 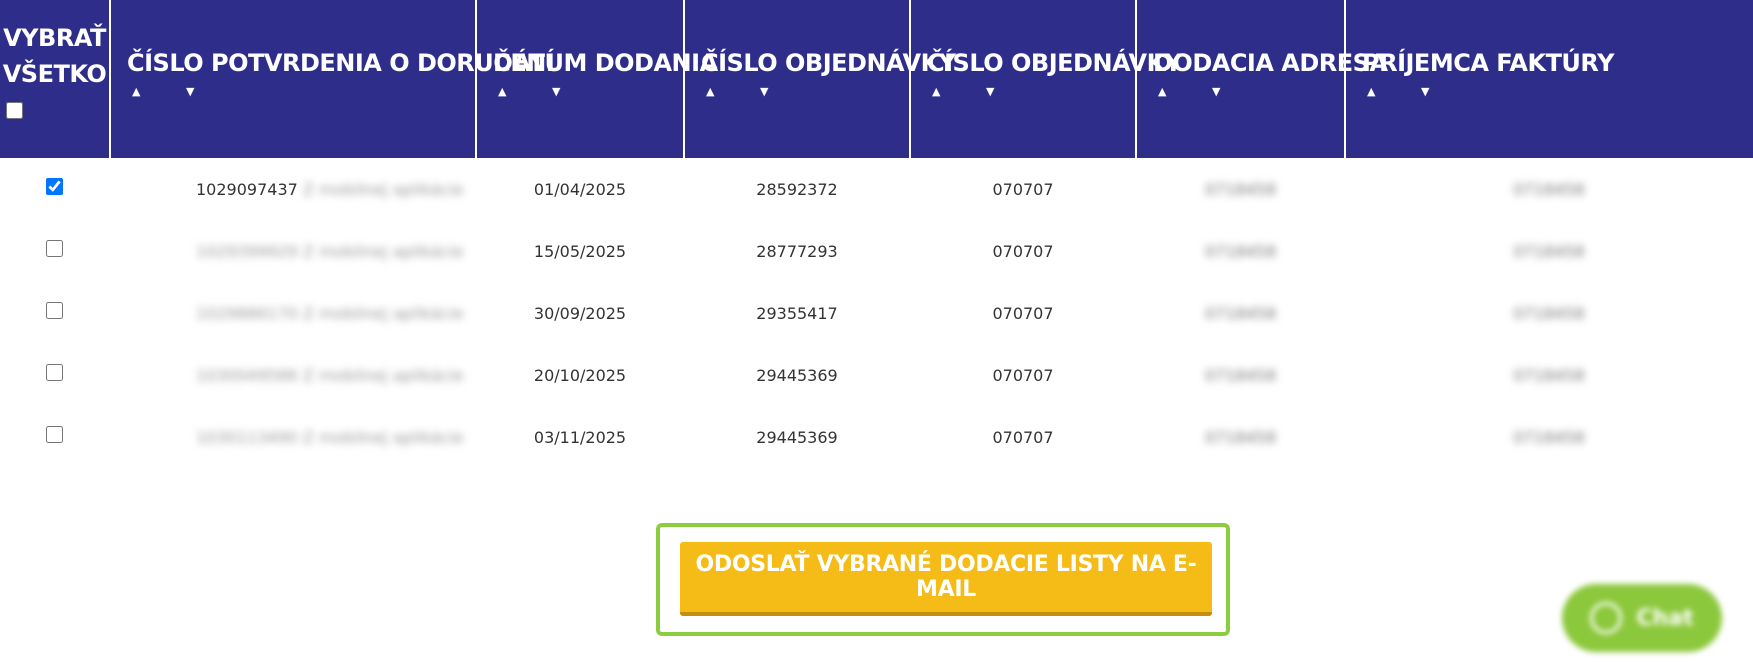 What do you see at coordinates (580, 313) in the screenshot?
I see `delivery-date-cell: 30/09/2025` at bounding box center [580, 313].